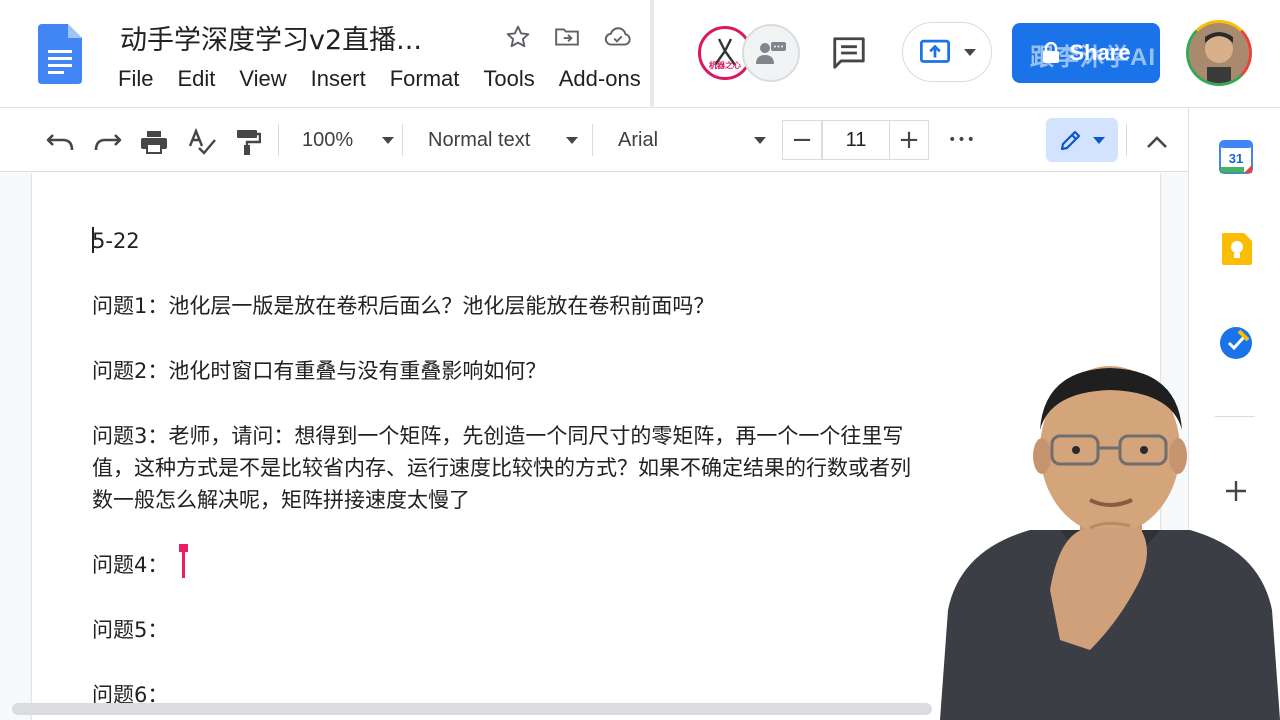  What do you see at coordinates (502, 241) in the screenshot?
I see `doc-date-line: 5-22` at bounding box center [502, 241].